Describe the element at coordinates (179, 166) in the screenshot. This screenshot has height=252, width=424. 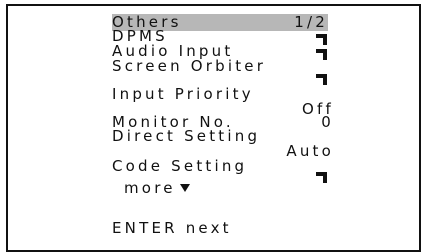
I see `menu-item-code-setting: Code Setting` at that location.